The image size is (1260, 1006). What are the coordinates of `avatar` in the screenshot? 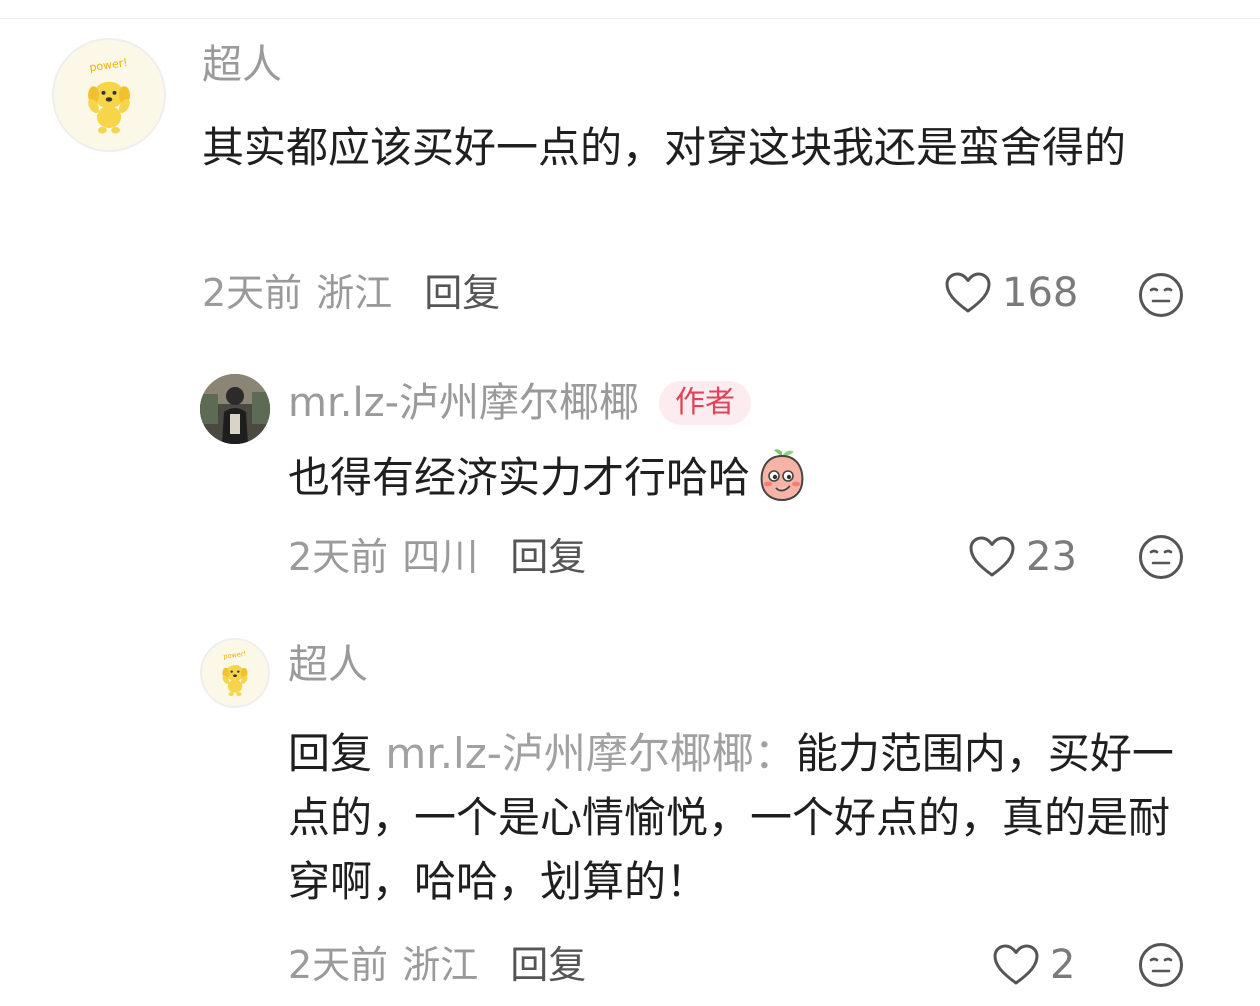 It's located at (235, 409).